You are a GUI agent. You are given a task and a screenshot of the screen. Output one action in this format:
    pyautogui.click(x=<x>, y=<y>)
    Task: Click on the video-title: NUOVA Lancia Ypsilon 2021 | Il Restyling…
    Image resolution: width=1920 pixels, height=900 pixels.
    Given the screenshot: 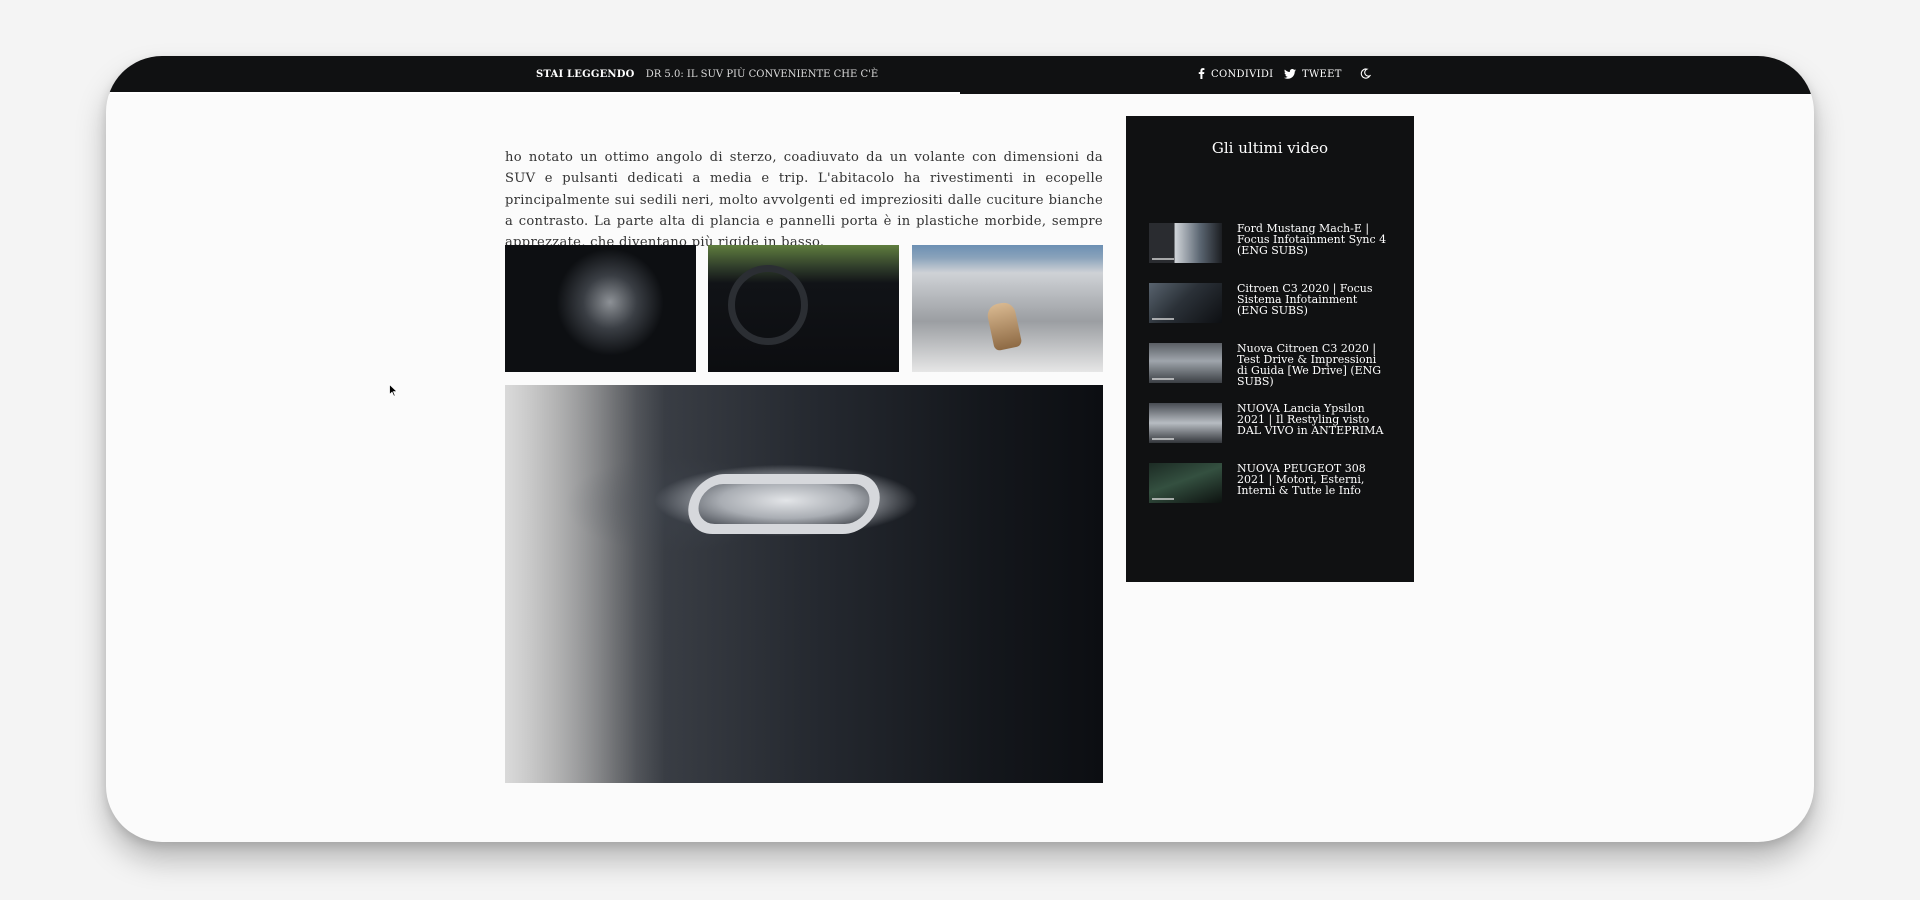 What is the action you would take?
    pyautogui.click(x=1313, y=419)
    